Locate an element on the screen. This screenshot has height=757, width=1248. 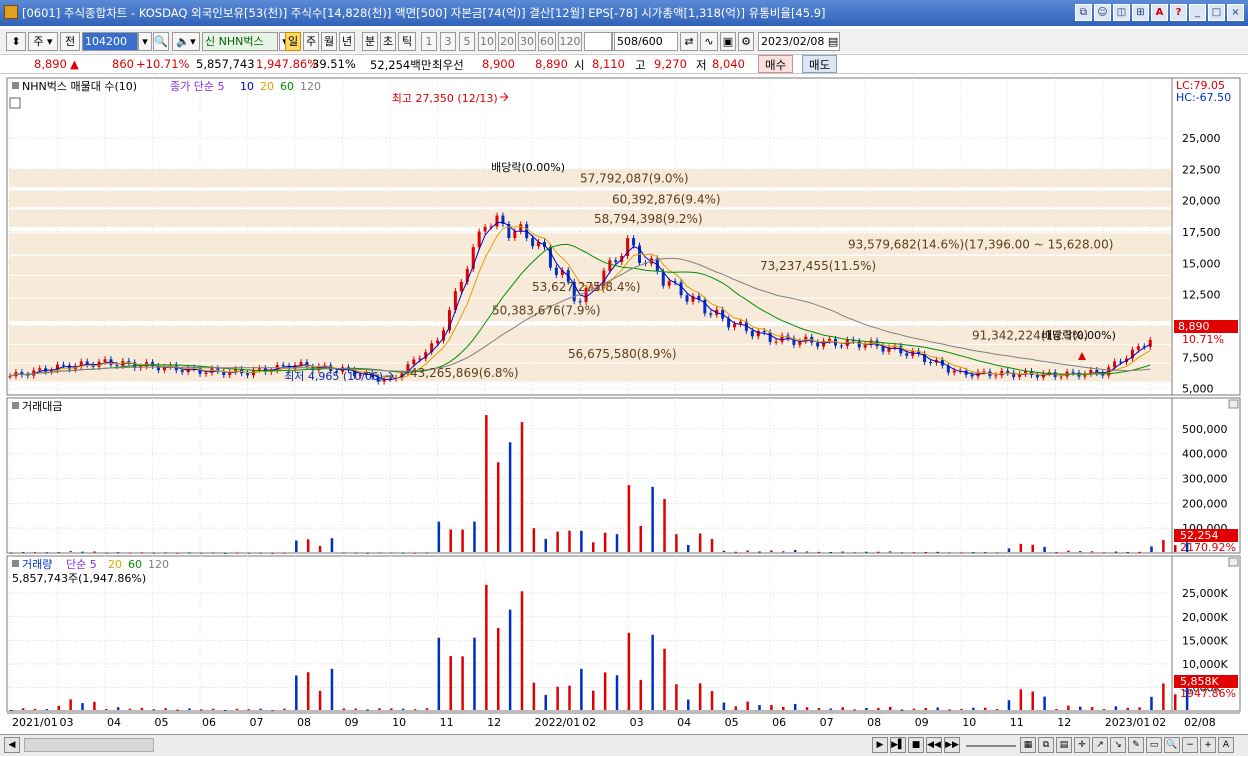
trend-line-icon: ↗ is located at coordinates (1100, 745).